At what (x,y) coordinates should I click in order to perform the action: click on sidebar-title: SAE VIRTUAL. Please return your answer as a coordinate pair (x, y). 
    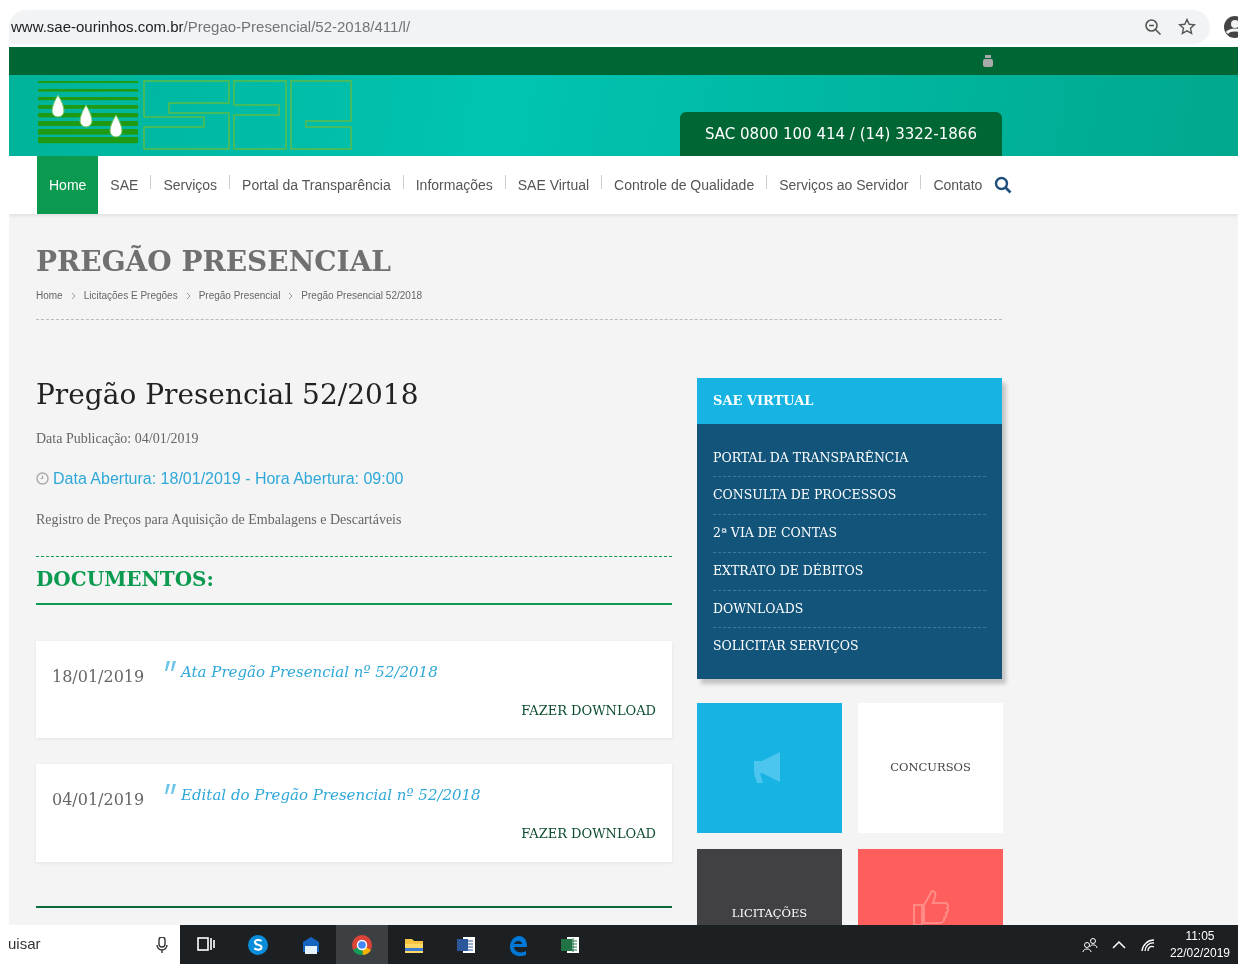
    Looking at the image, I should click on (849, 401).